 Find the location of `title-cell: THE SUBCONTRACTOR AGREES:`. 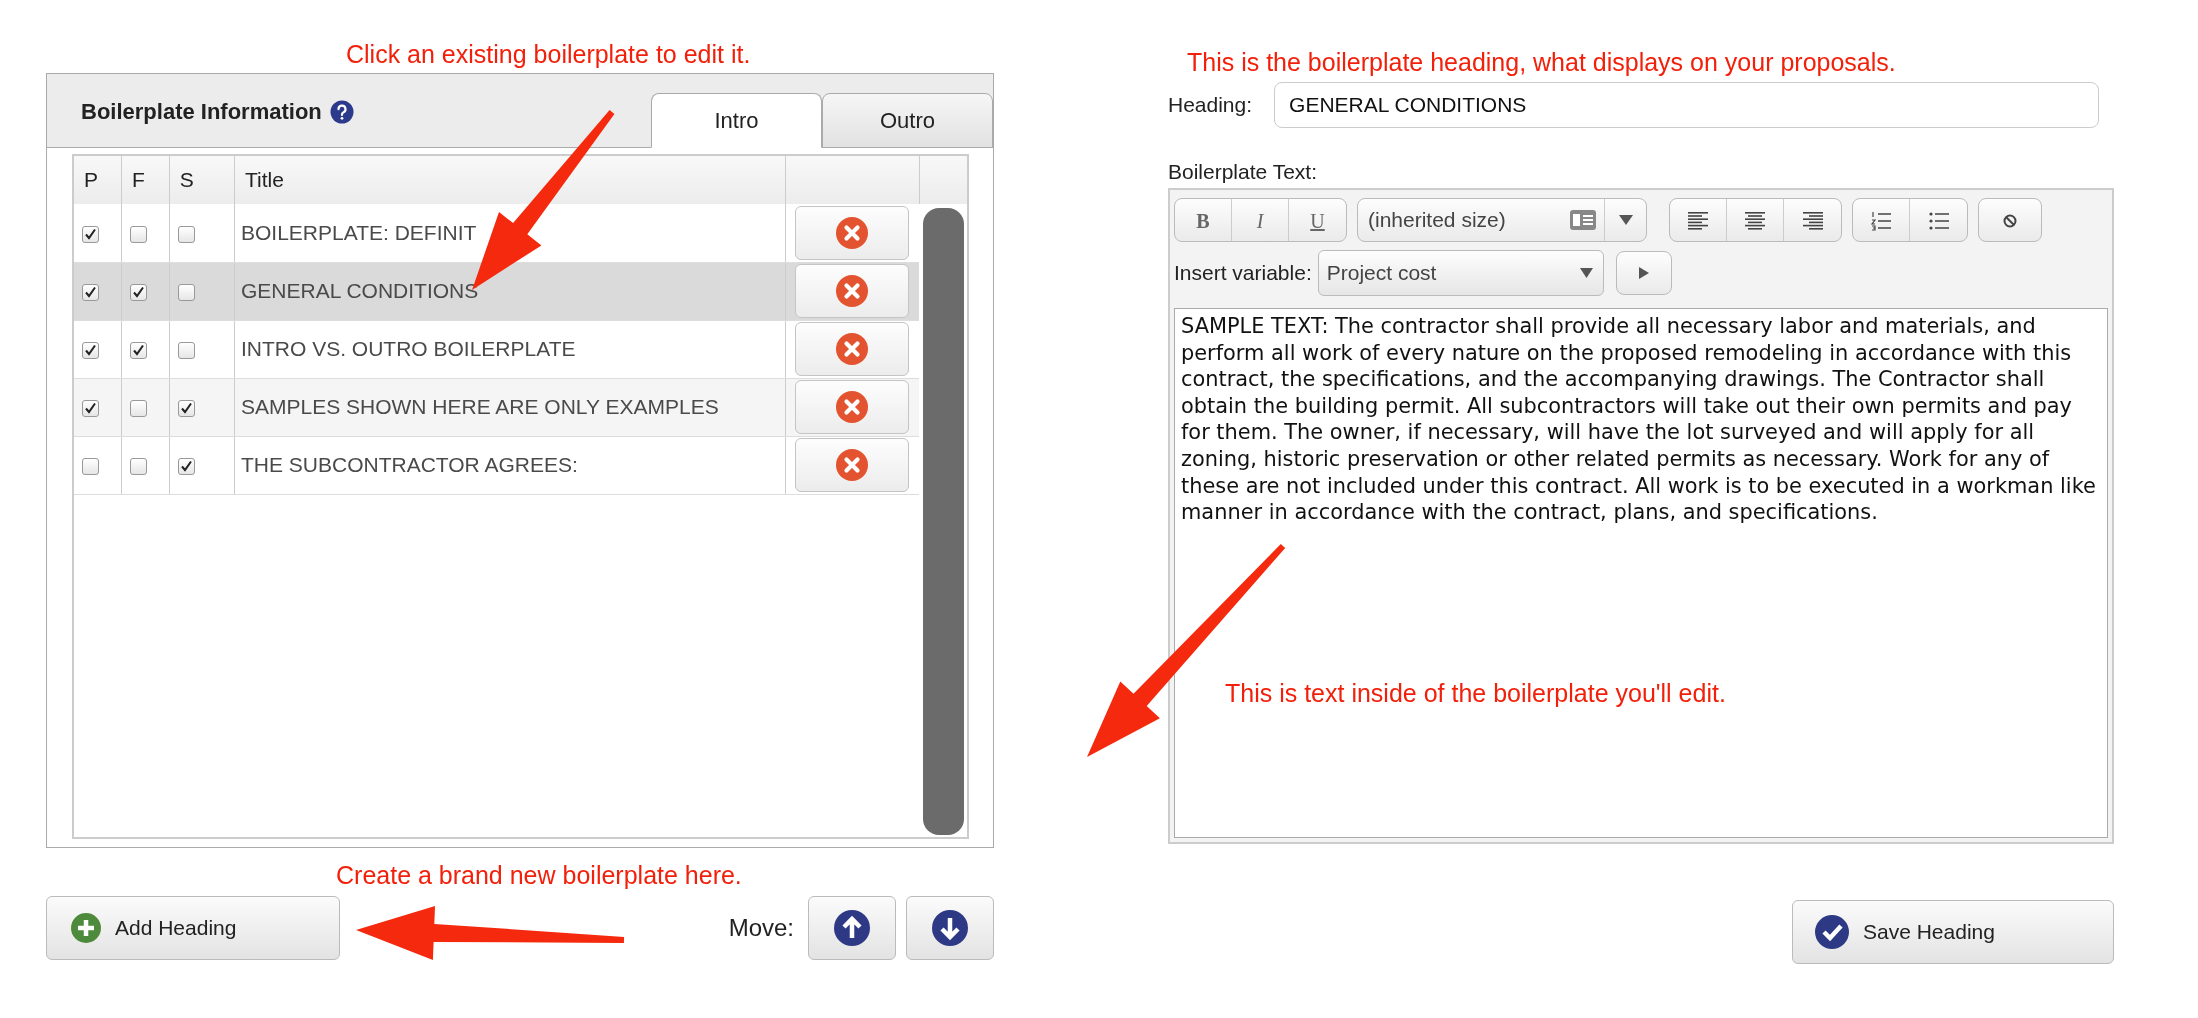

title-cell: THE SUBCONTRACTOR AGREES: is located at coordinates (510, 465).